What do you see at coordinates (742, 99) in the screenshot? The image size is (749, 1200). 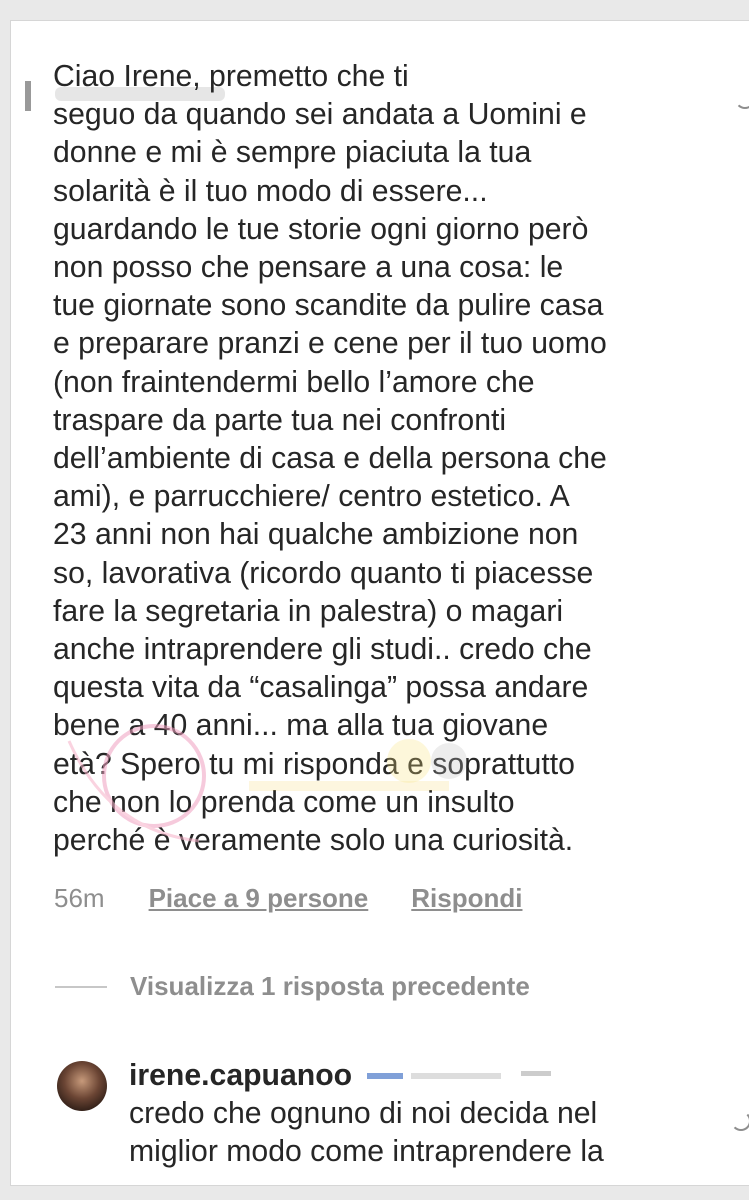 I see `like-heart-icon` at bounding box center [742, 99].